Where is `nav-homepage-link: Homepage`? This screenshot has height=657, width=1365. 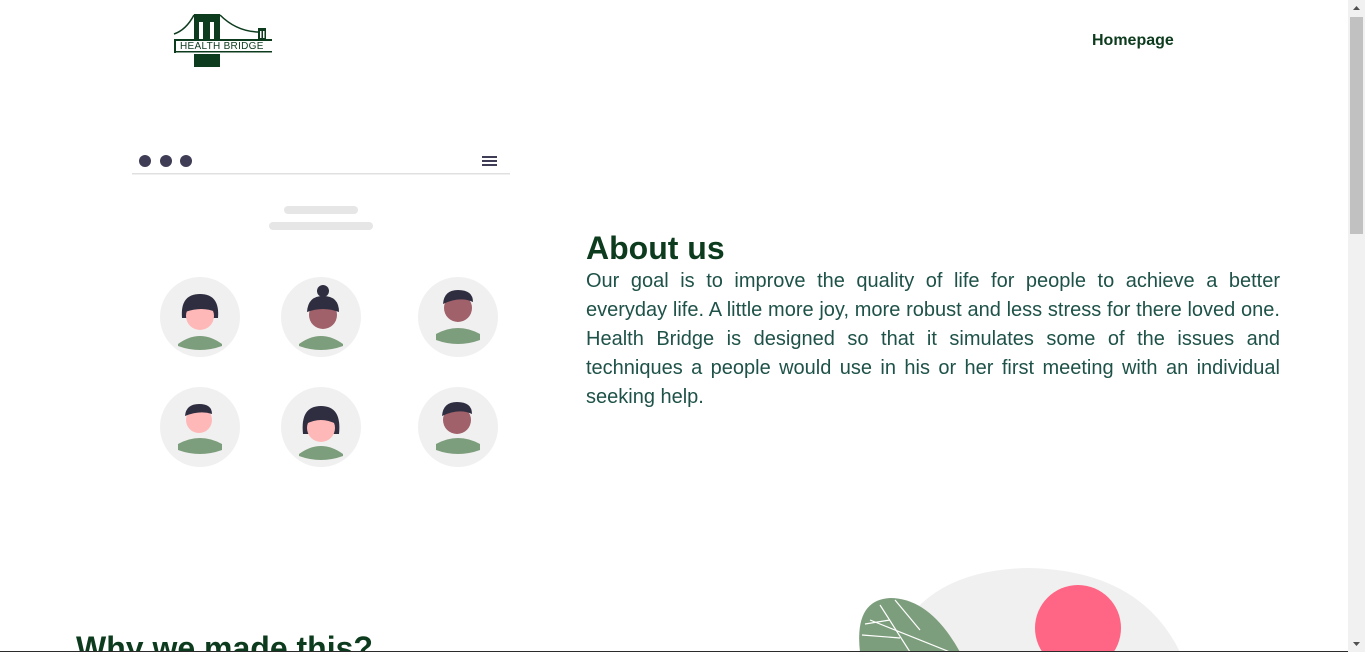 nav-homepage-link: Homepage is located at coordinates (1133, 41).